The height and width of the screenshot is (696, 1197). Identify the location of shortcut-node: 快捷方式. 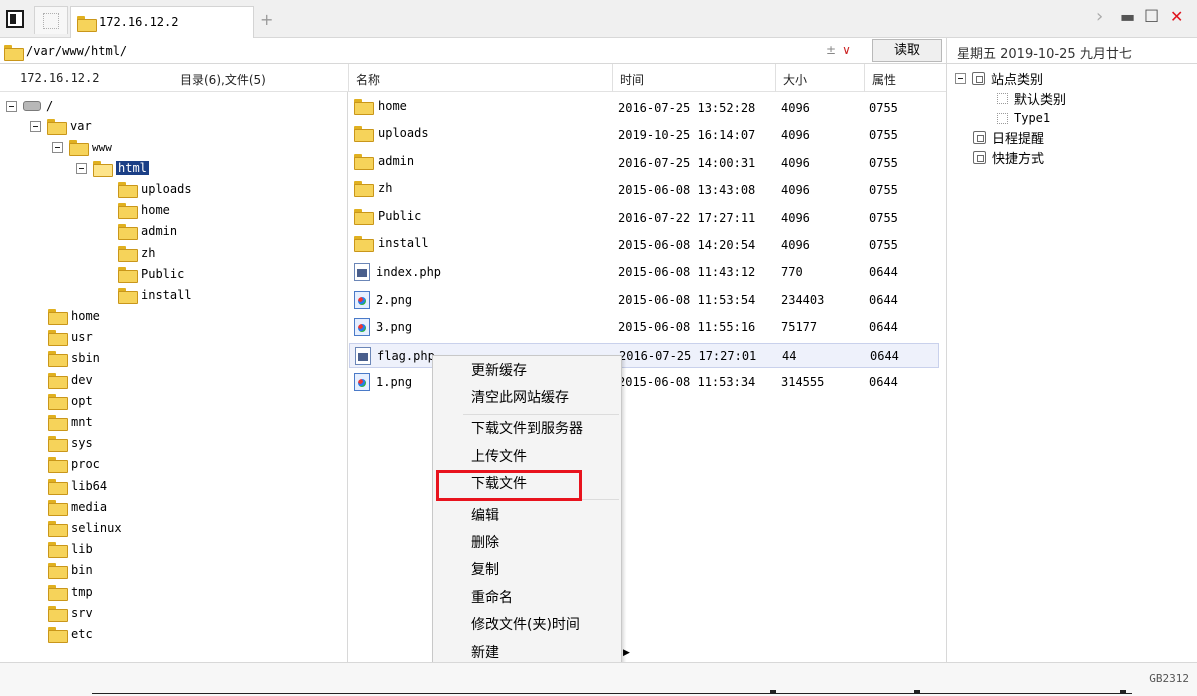
(1008, 157).